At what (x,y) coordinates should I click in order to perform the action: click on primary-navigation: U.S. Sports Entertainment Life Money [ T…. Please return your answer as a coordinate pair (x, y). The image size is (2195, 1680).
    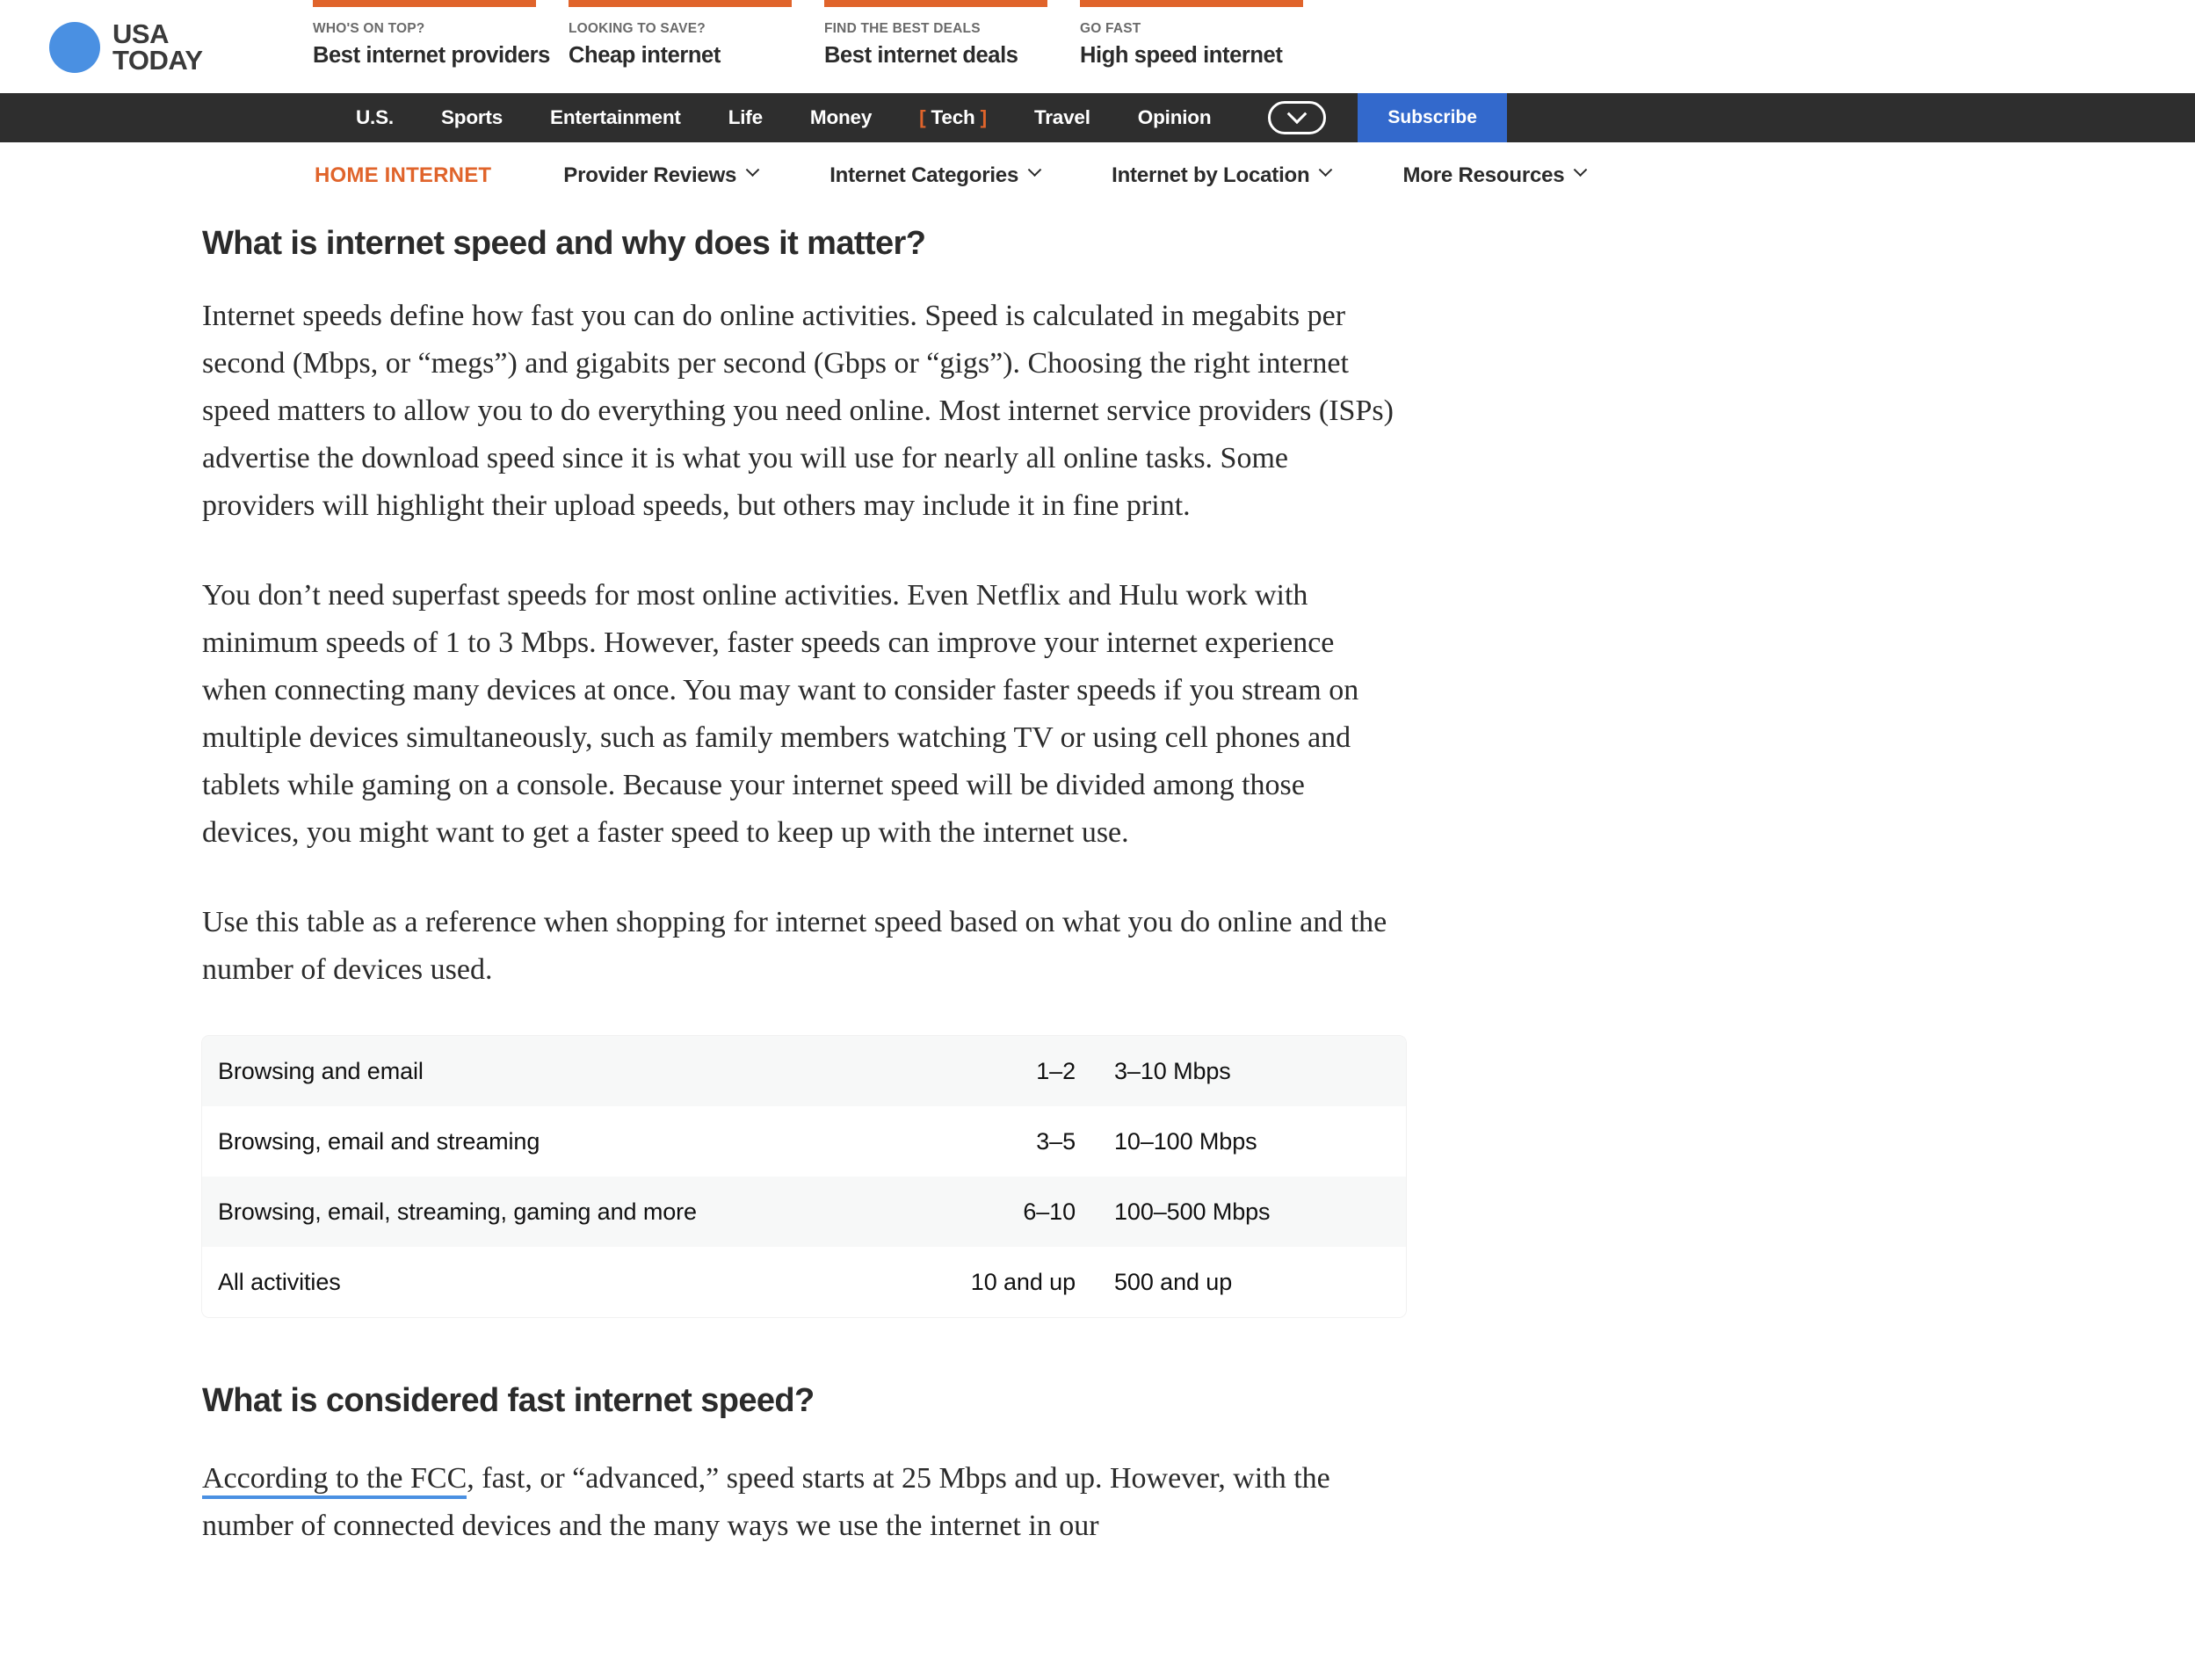
    Looking at the image, I should click on (1097, 117).